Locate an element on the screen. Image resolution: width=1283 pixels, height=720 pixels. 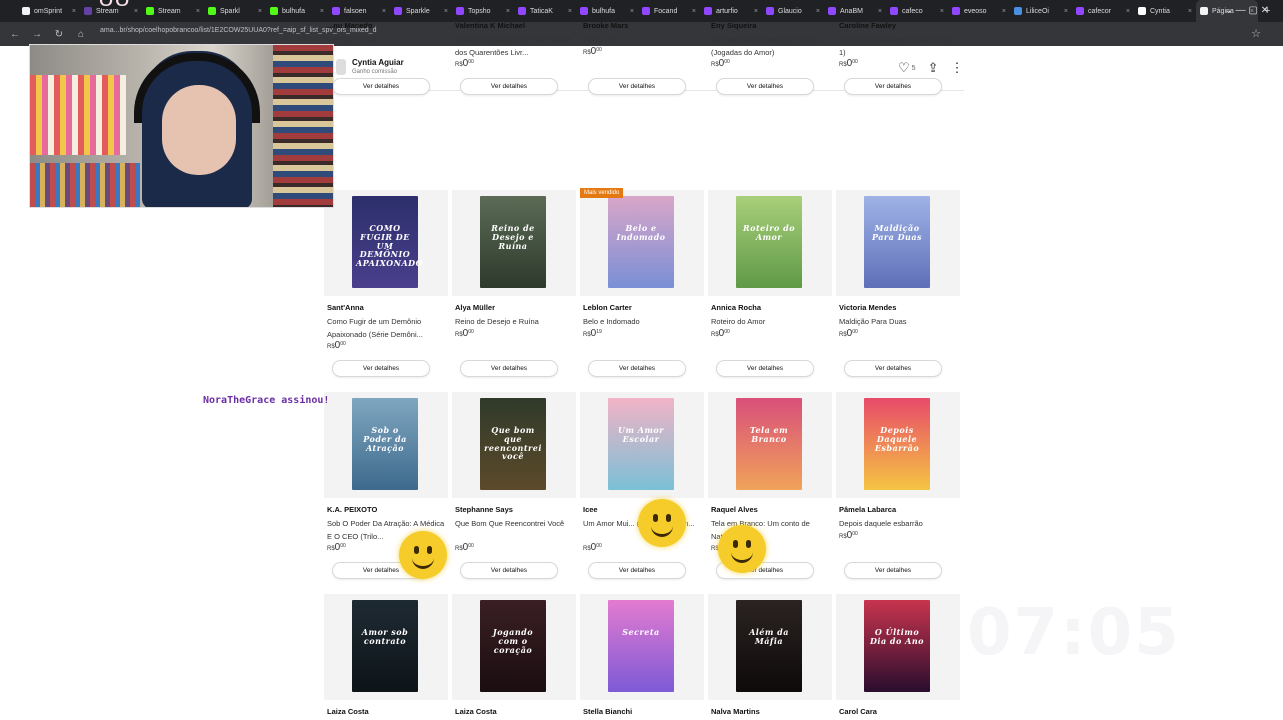
back-icon: ← is located at coordinates (15, 34).